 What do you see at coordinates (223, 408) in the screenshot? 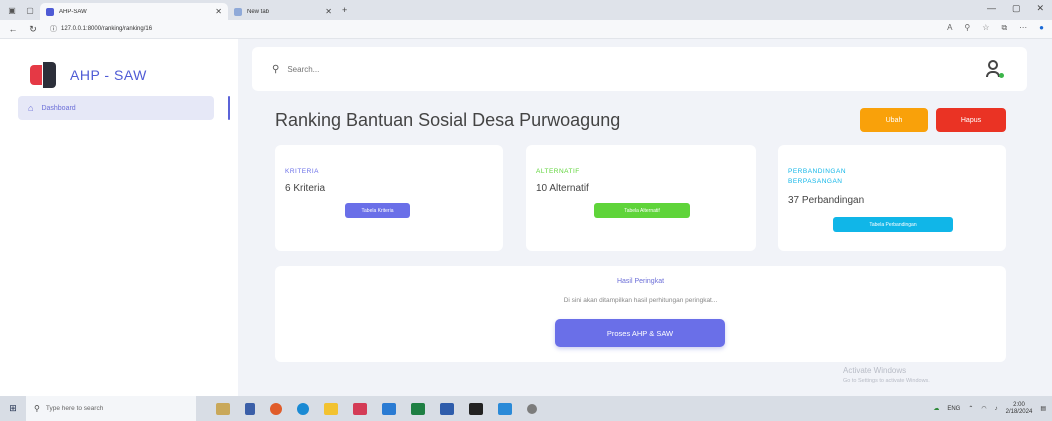
I see `news-widget-icon` at bounding box center [223, 408].